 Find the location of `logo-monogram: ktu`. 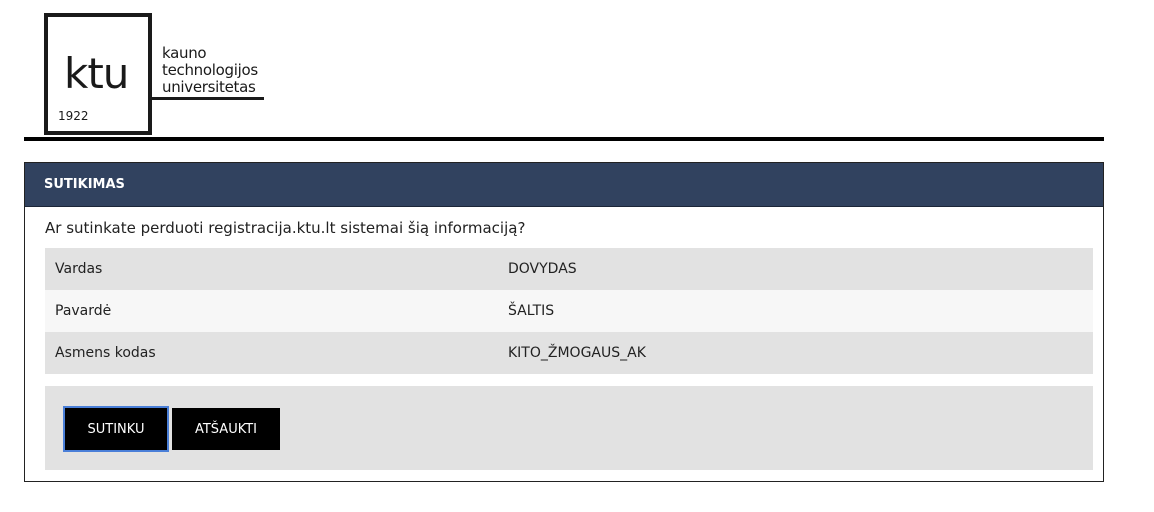

logo-monogram: ktu is located at coordinates (96, 73).